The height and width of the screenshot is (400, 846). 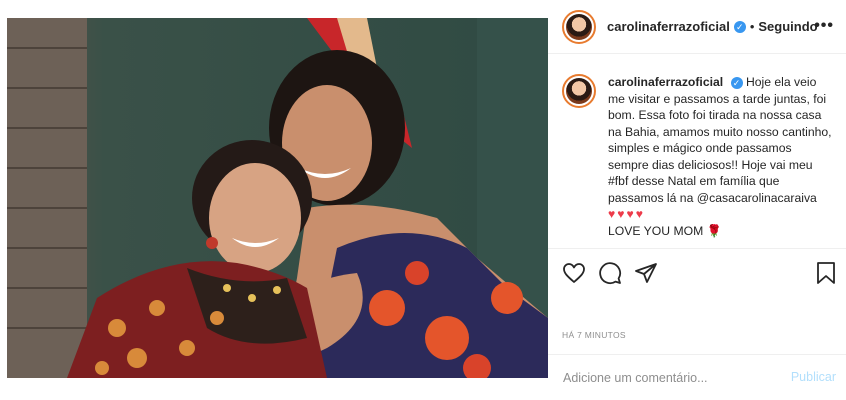 What do you see at coordinates (668, 26) in the screenshot?
I see `post-username: carolinaferrazoficial` at bounding box center [668, 26].